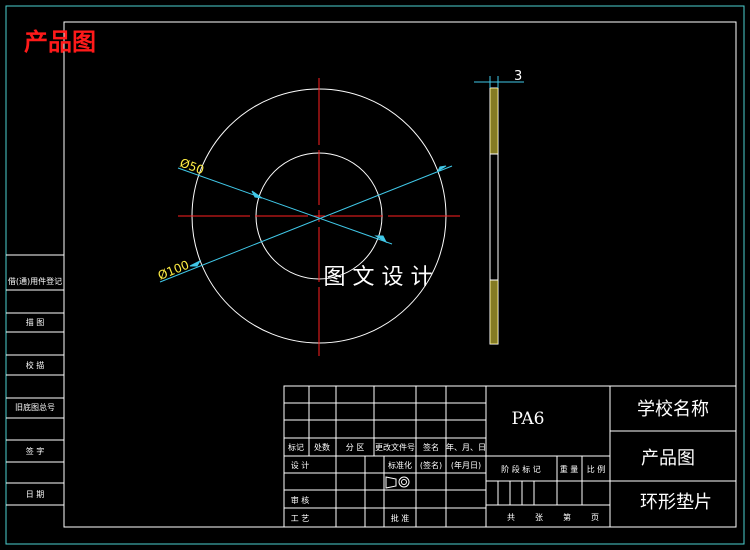  What do you see at coordinates (518, 76) in the screenshot?
I see `thickness-label: 3` at bounding box center [518, 76].